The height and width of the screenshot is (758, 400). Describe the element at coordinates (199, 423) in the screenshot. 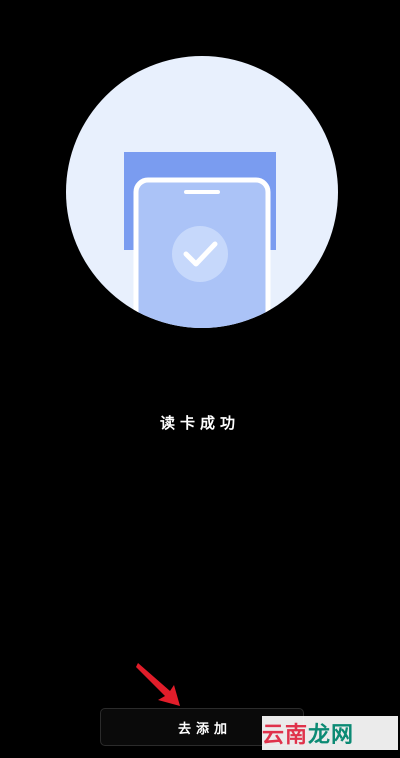

I see `read-card-success-text: 读卡成功` at that location.